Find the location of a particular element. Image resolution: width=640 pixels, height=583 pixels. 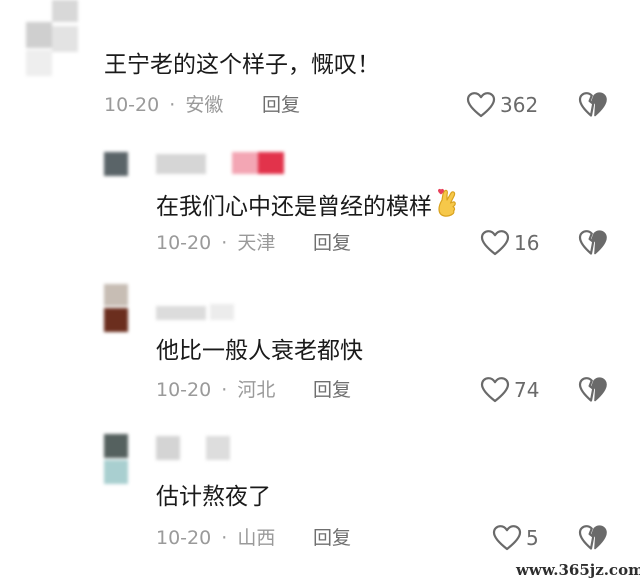

comment-text: 王宁老的这个样子，慨叹！ is located at coordinates (242, 65).